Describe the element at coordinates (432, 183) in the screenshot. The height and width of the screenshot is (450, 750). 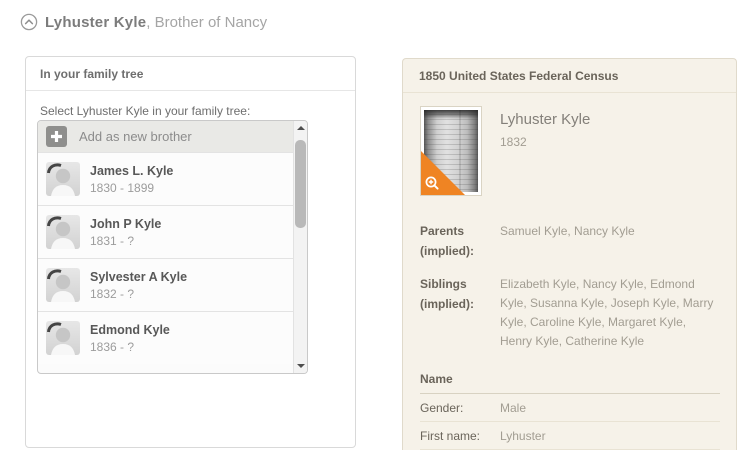
I see `magnifier-plus-icon` at that location.